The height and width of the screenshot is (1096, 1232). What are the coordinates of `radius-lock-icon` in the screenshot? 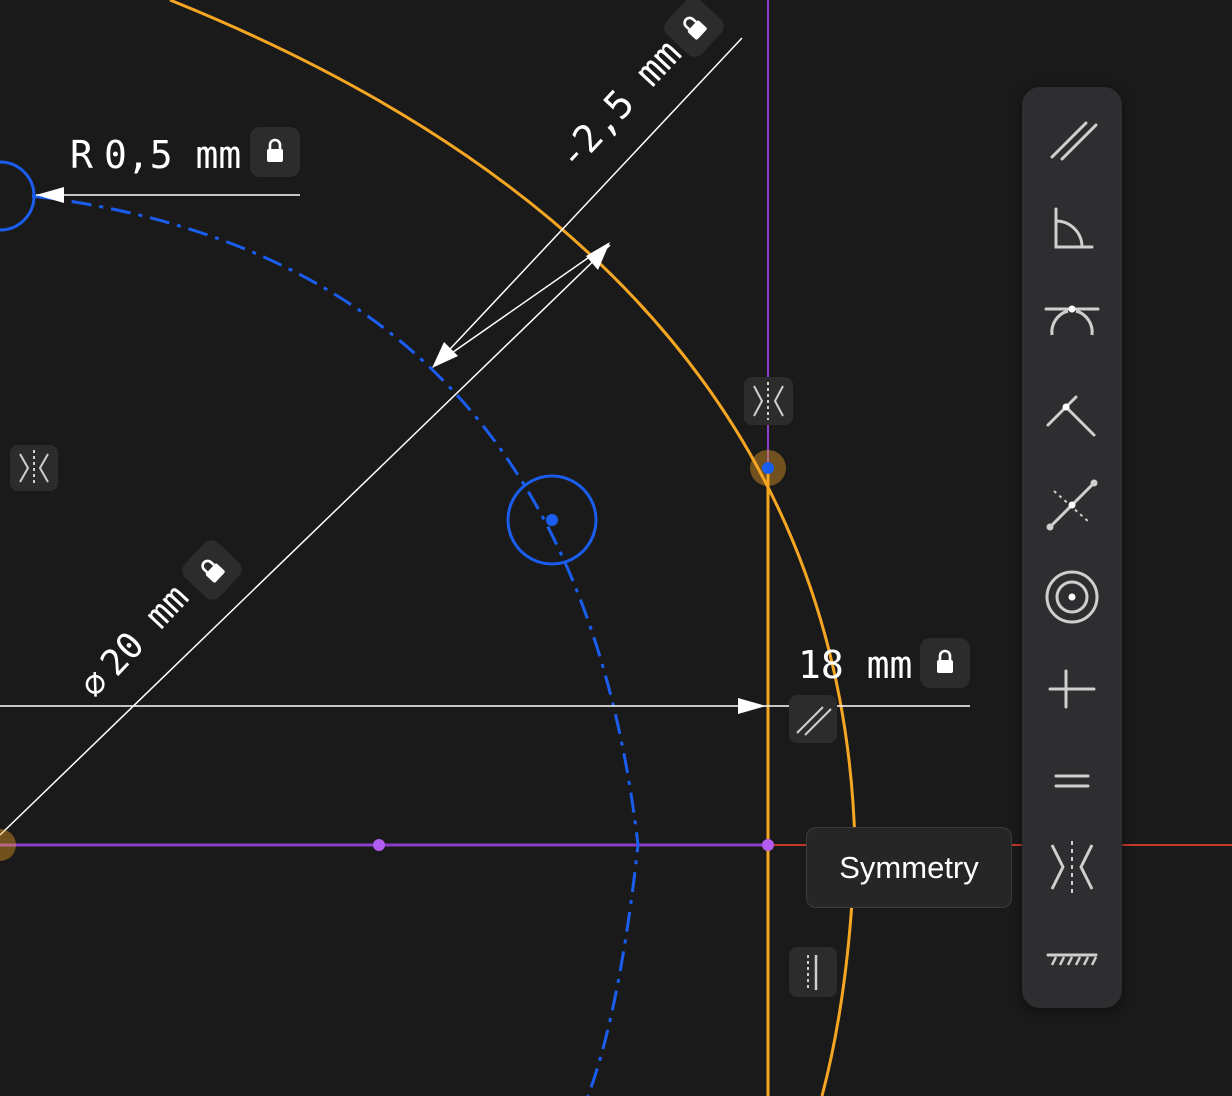 It's located at (275, 152).